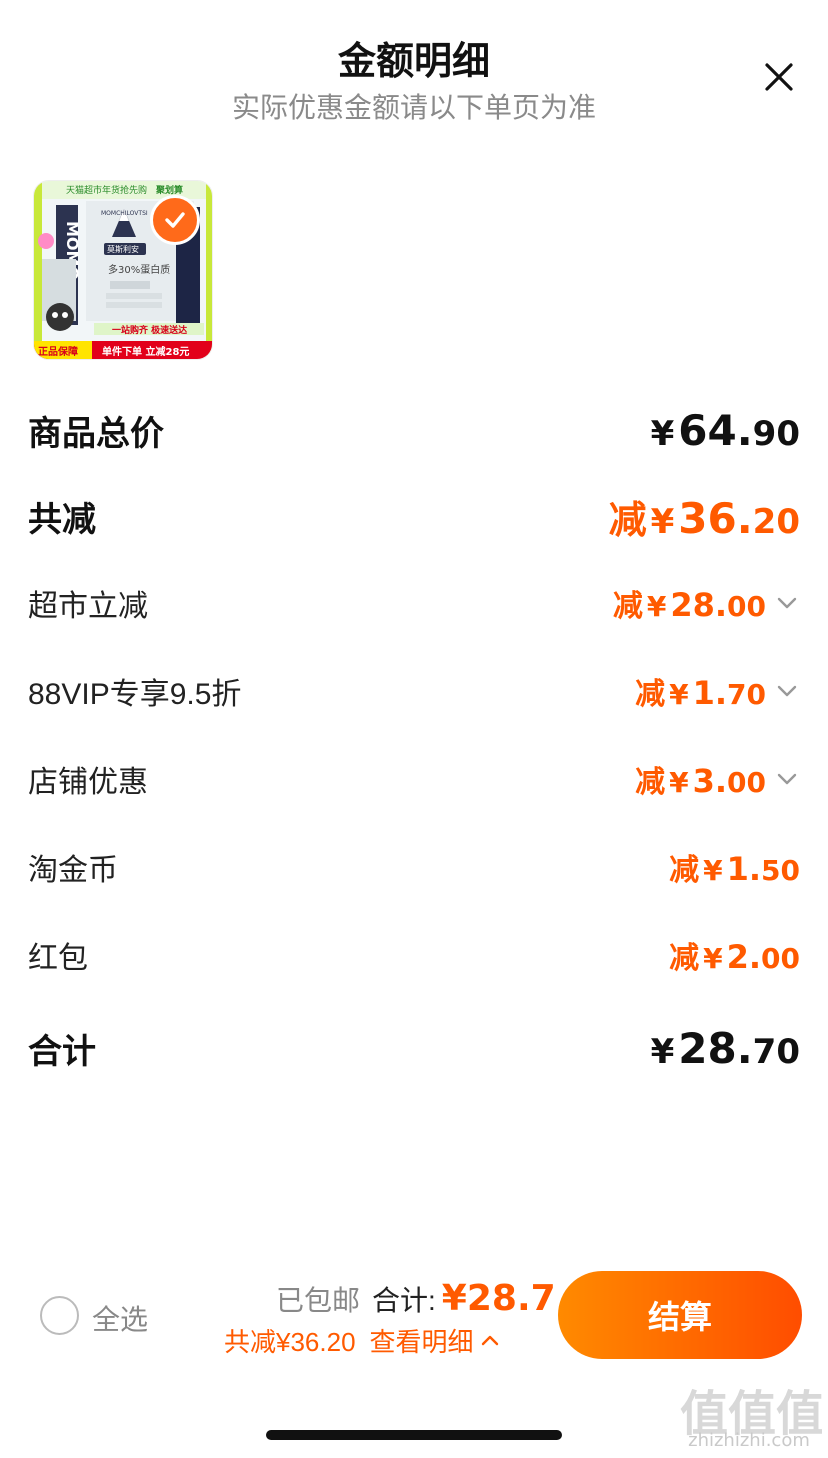  Describe the element at coordinates (734, 869) in the screenshot. I see `row-amount: 减 ¥ 1. 50` at that location.